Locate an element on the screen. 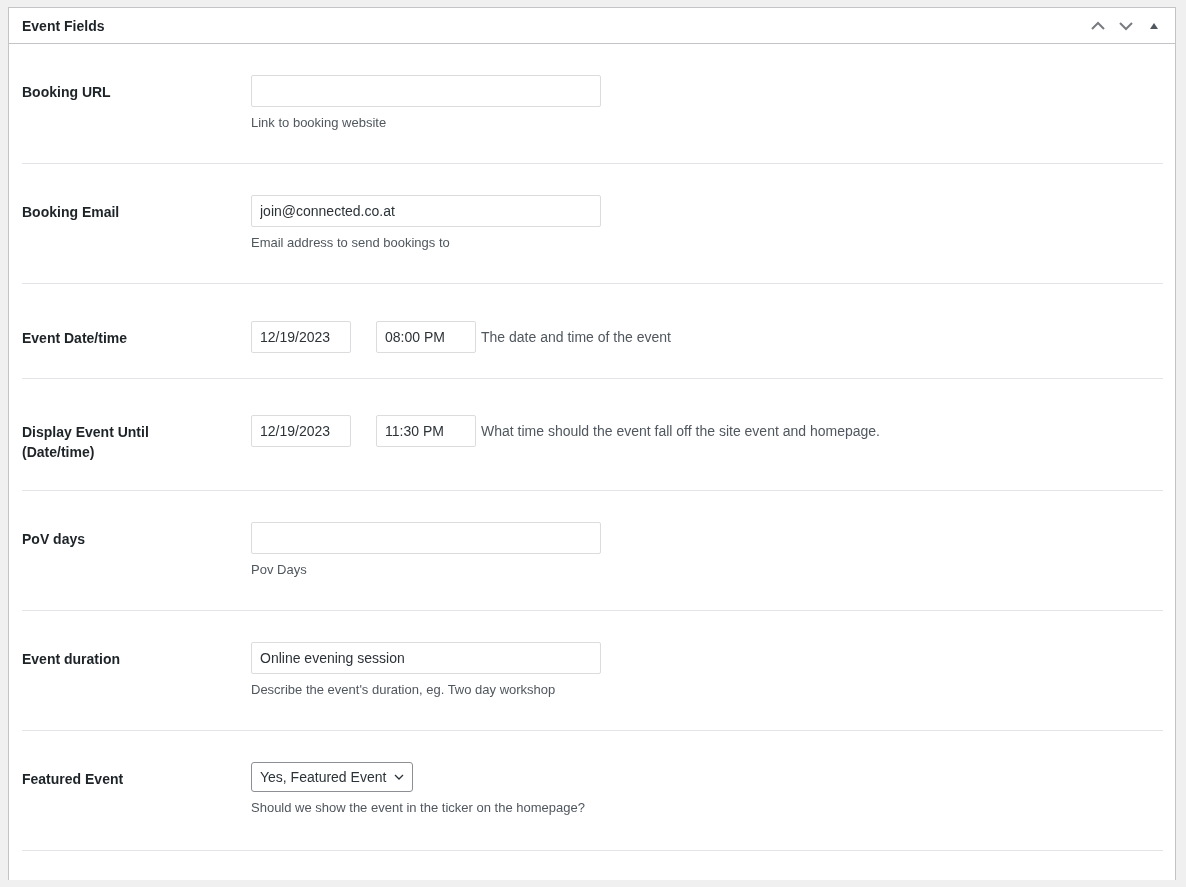  field-label: Featured Event is located at coordinates (73, 779).